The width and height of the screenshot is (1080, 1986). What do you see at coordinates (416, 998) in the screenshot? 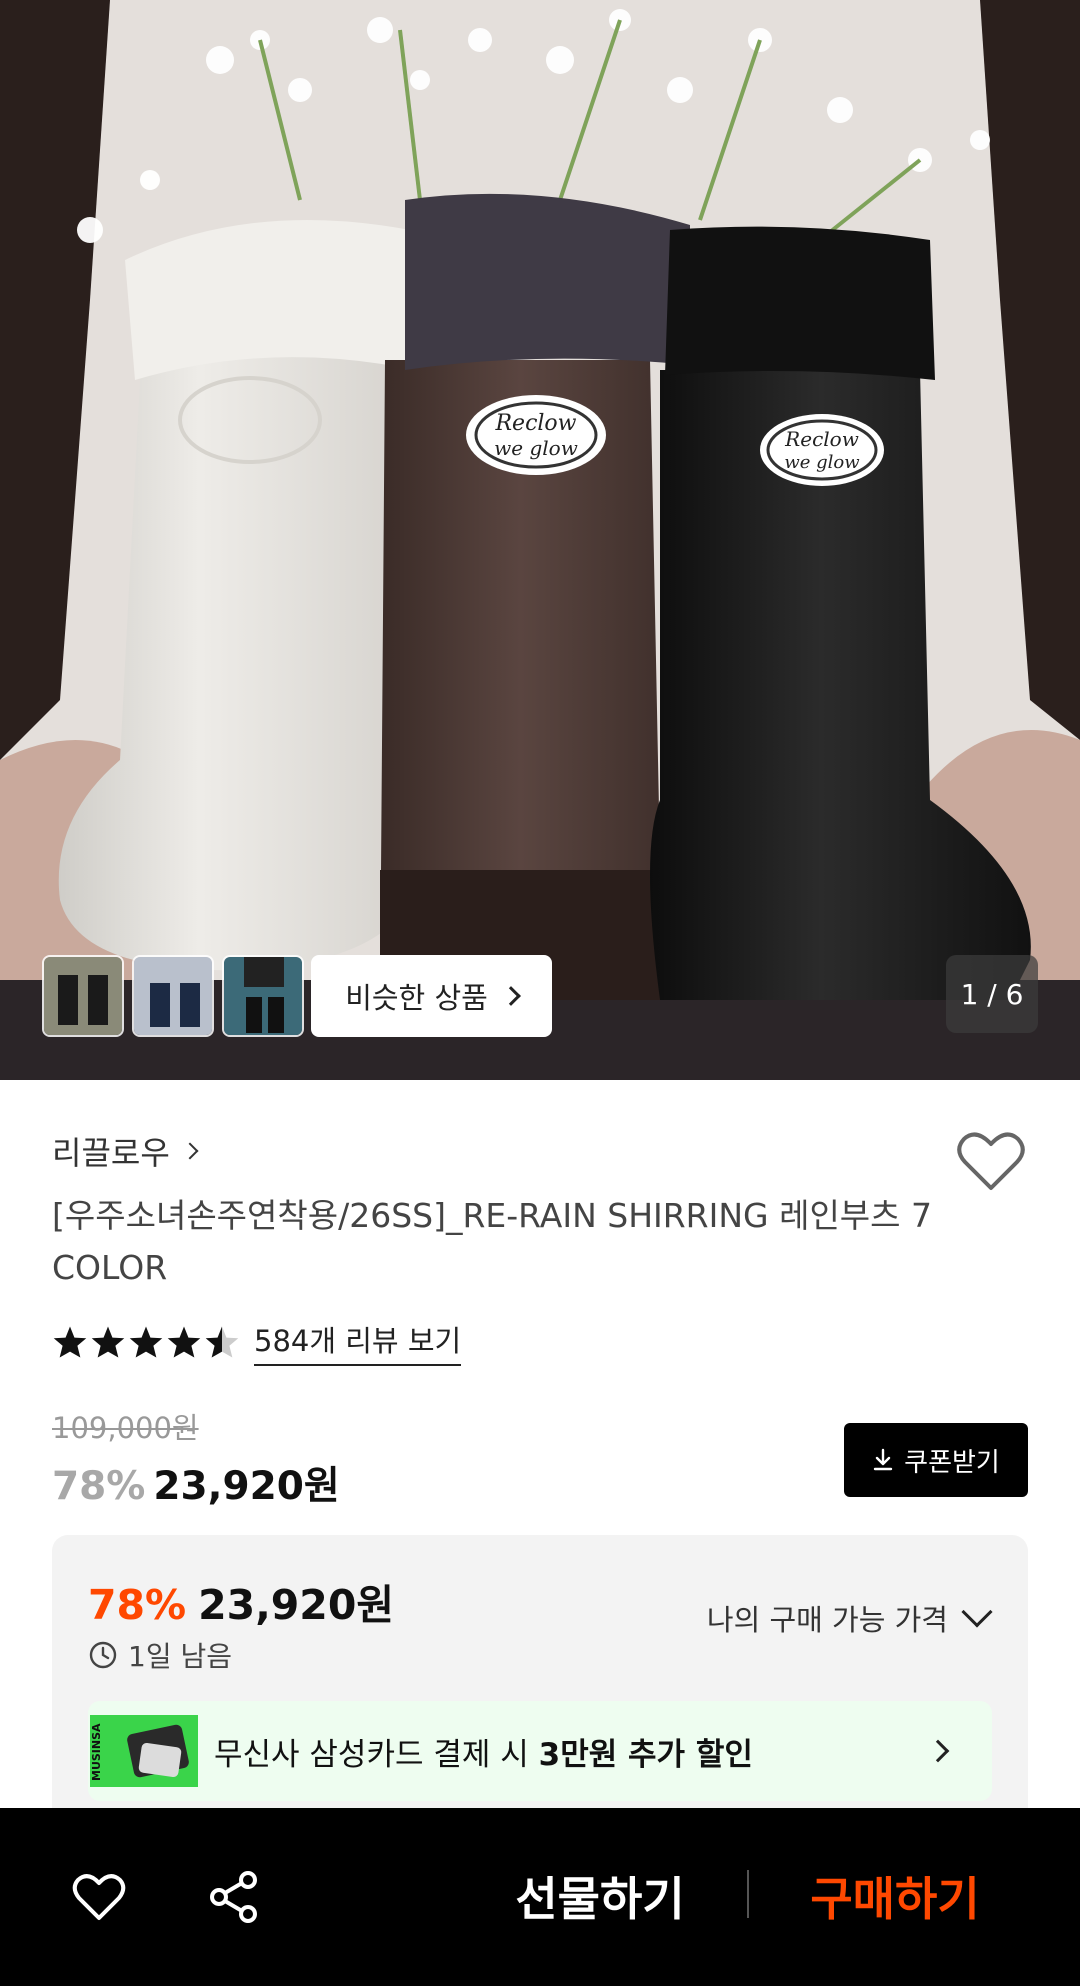
I see `similar-products-label: 비슷한 상품` at bounding box center [416, 998].